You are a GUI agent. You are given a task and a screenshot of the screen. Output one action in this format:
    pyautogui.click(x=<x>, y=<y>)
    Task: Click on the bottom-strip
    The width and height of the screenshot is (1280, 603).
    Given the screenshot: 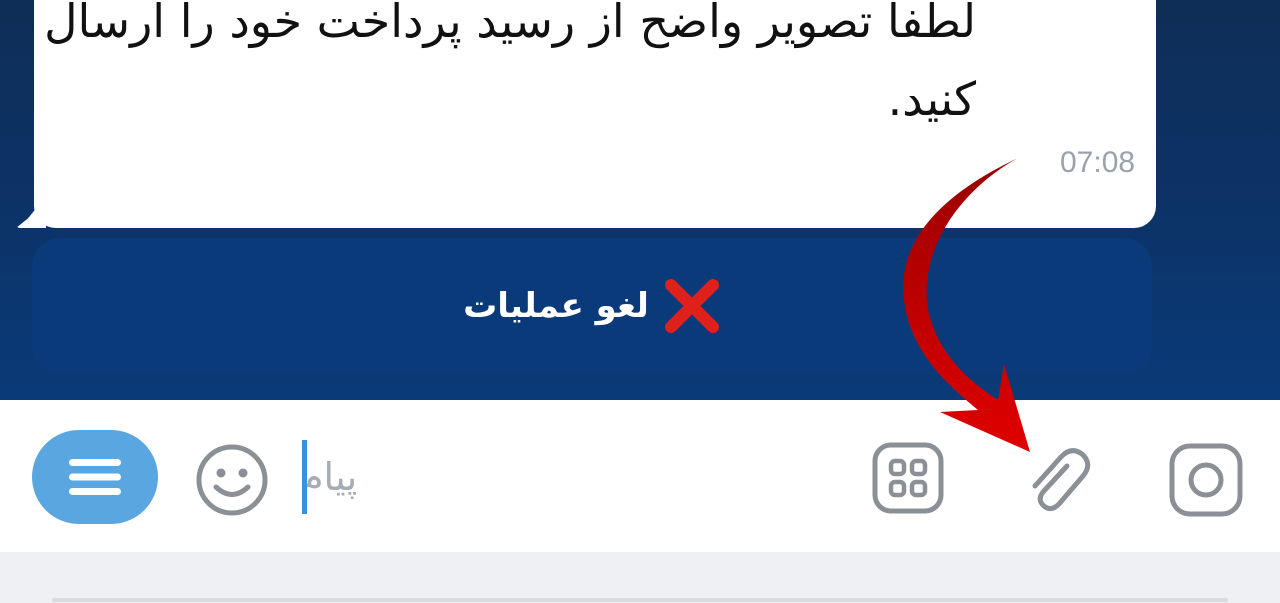 What is the action you would take?
    pyautogui.click(x=640, y=577)
    